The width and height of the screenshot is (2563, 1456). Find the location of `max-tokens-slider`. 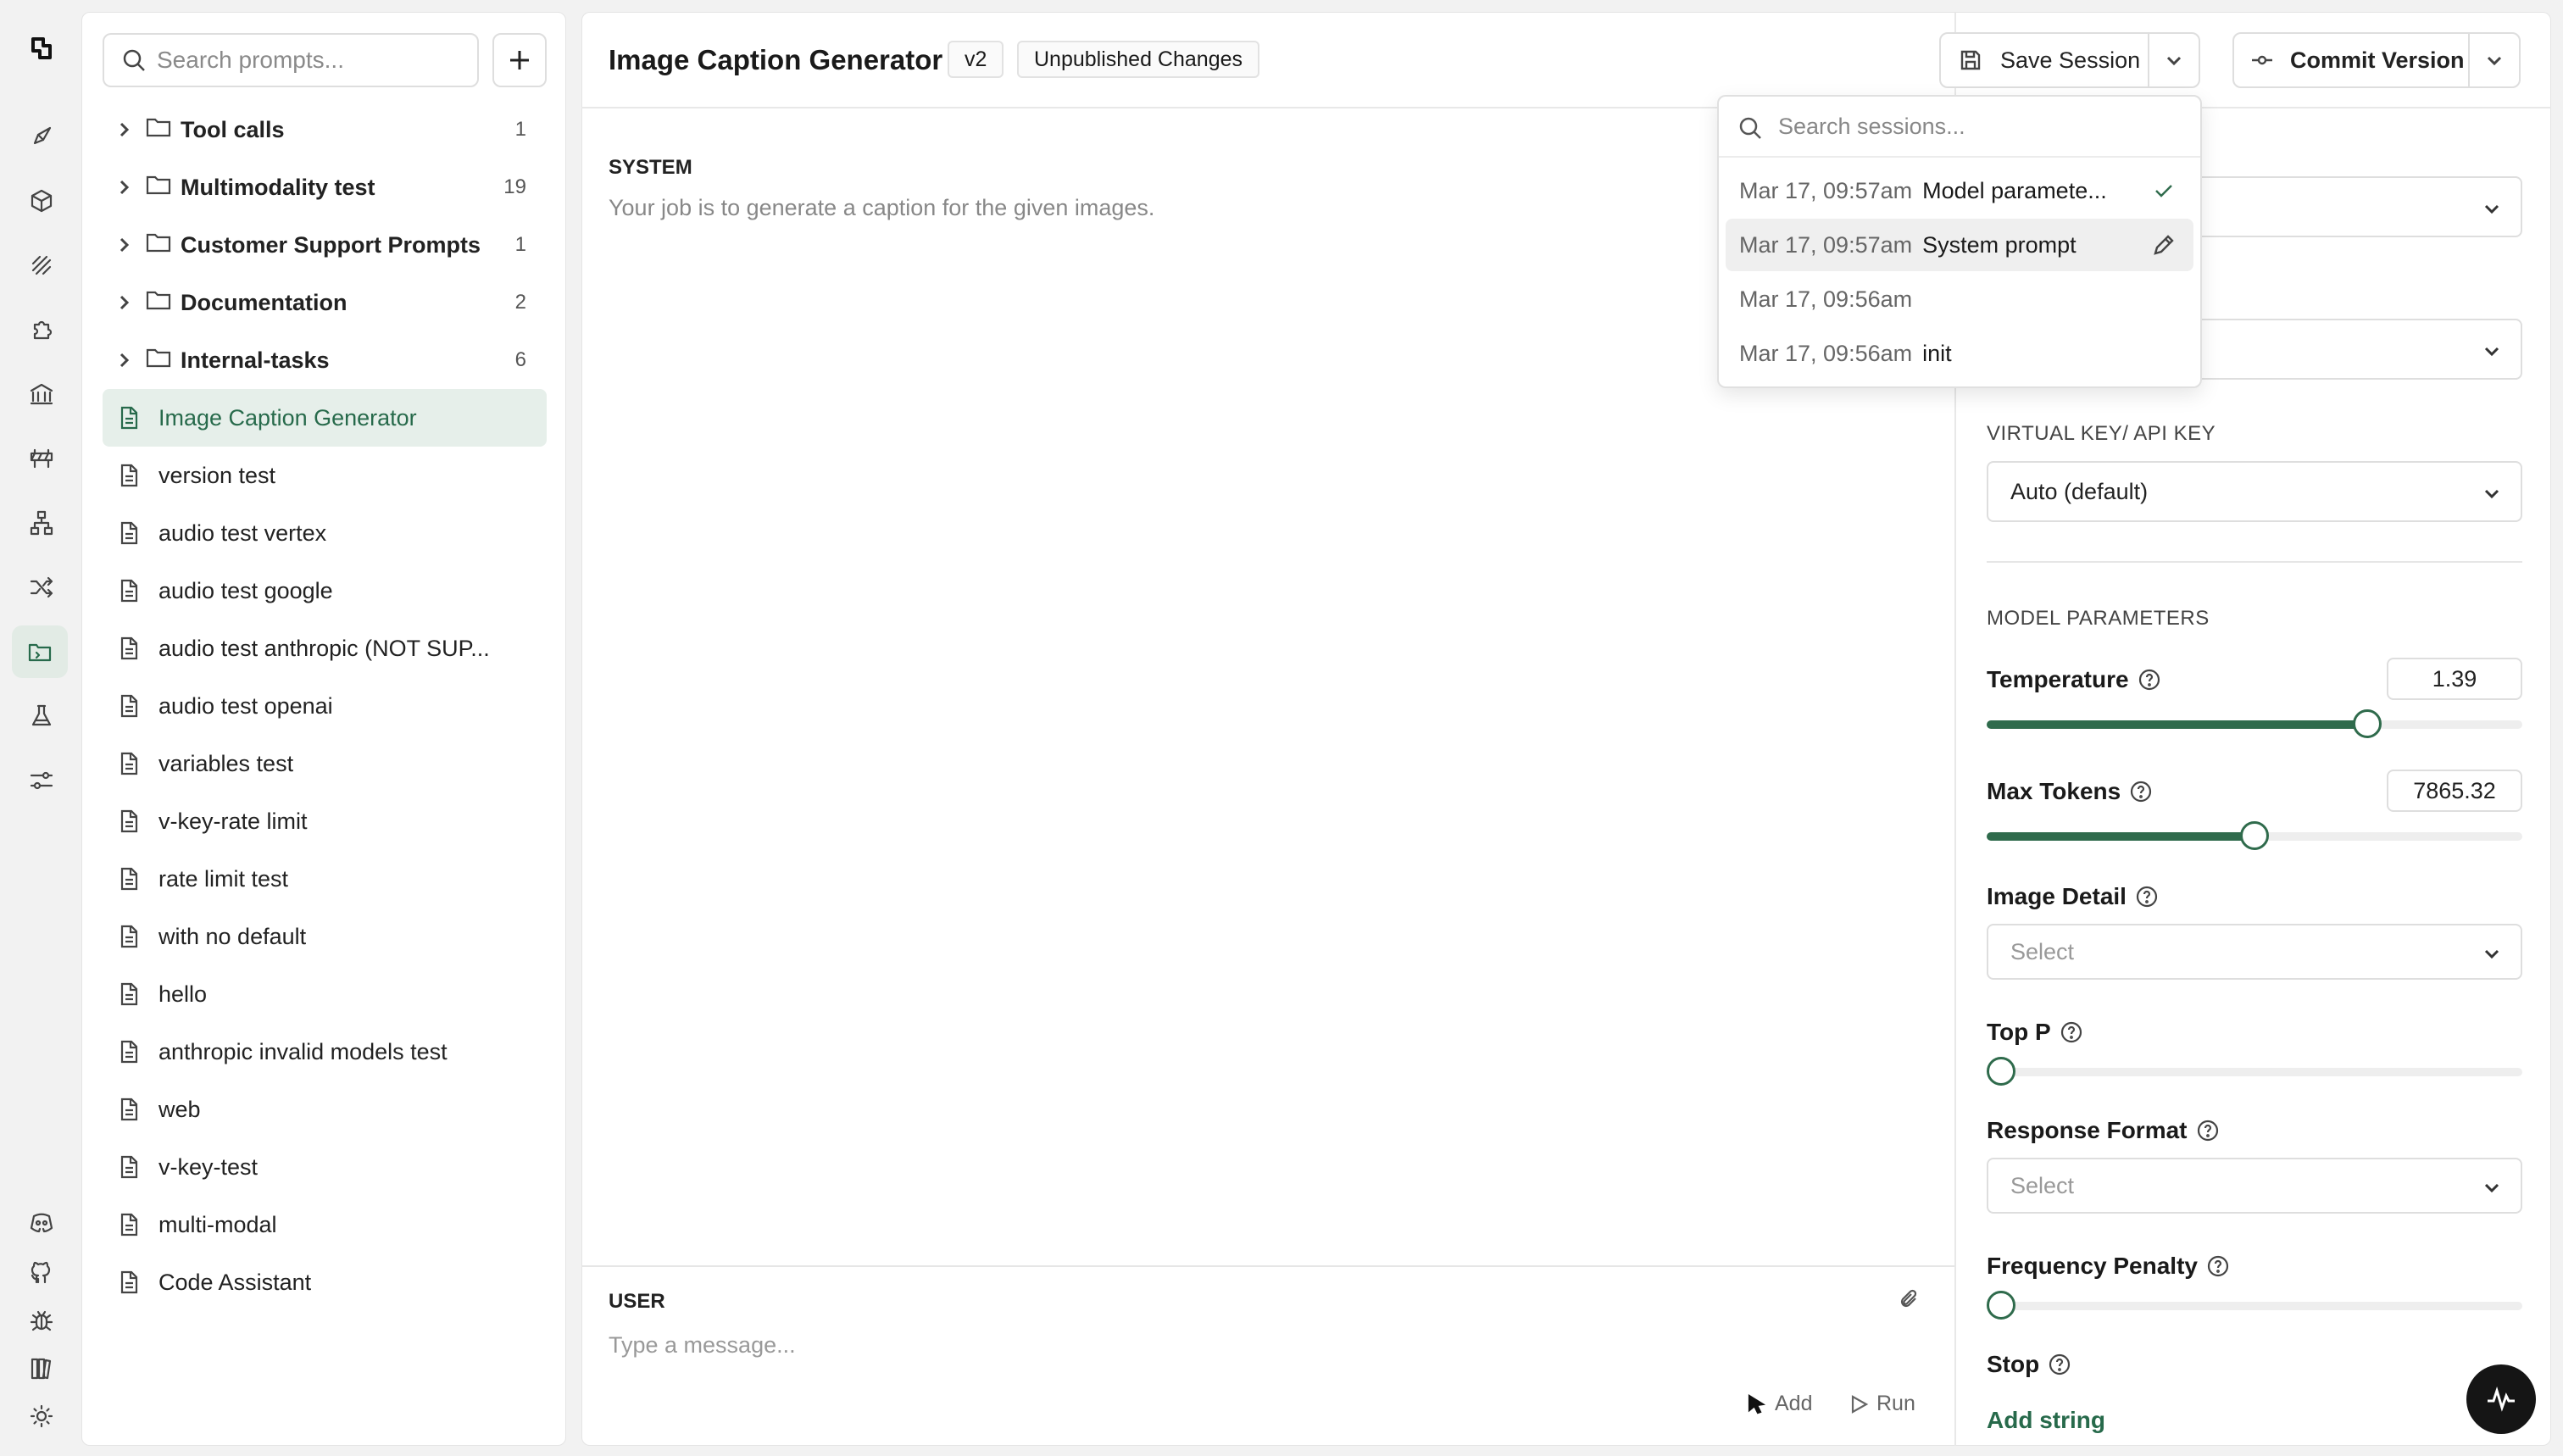

max-tokens-slider is located at coordinates (2254, 835).